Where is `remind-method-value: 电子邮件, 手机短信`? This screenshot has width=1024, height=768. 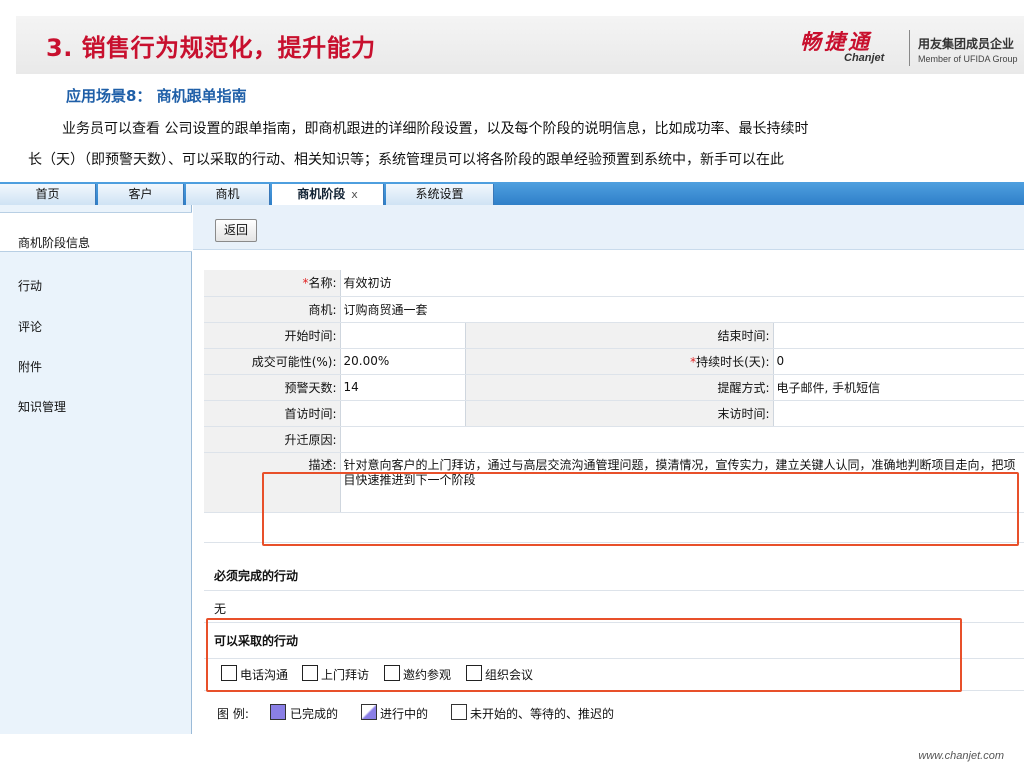 remind-method-value: 电子邮件, 手机短信 is located at coordinates (898, 387).